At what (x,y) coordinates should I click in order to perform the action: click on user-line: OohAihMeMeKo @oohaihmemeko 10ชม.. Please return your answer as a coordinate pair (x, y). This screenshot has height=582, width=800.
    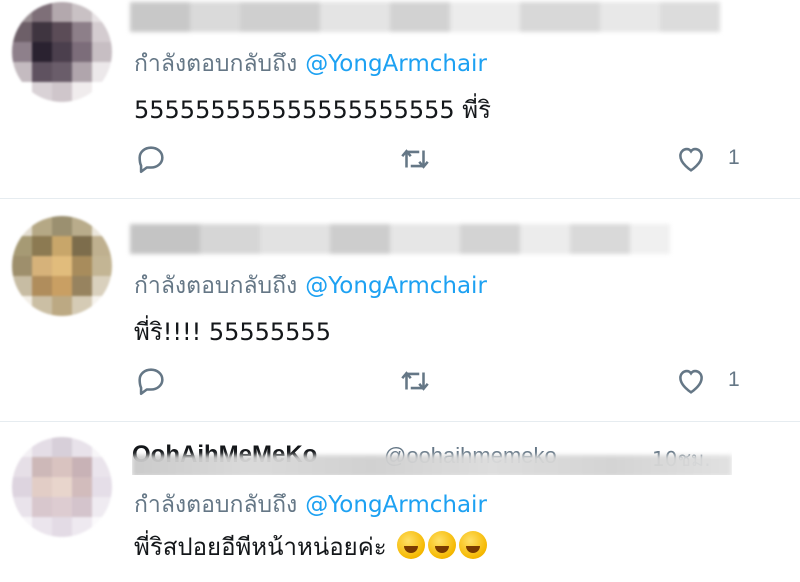
    Looking at the image, I should click on (432, 458).